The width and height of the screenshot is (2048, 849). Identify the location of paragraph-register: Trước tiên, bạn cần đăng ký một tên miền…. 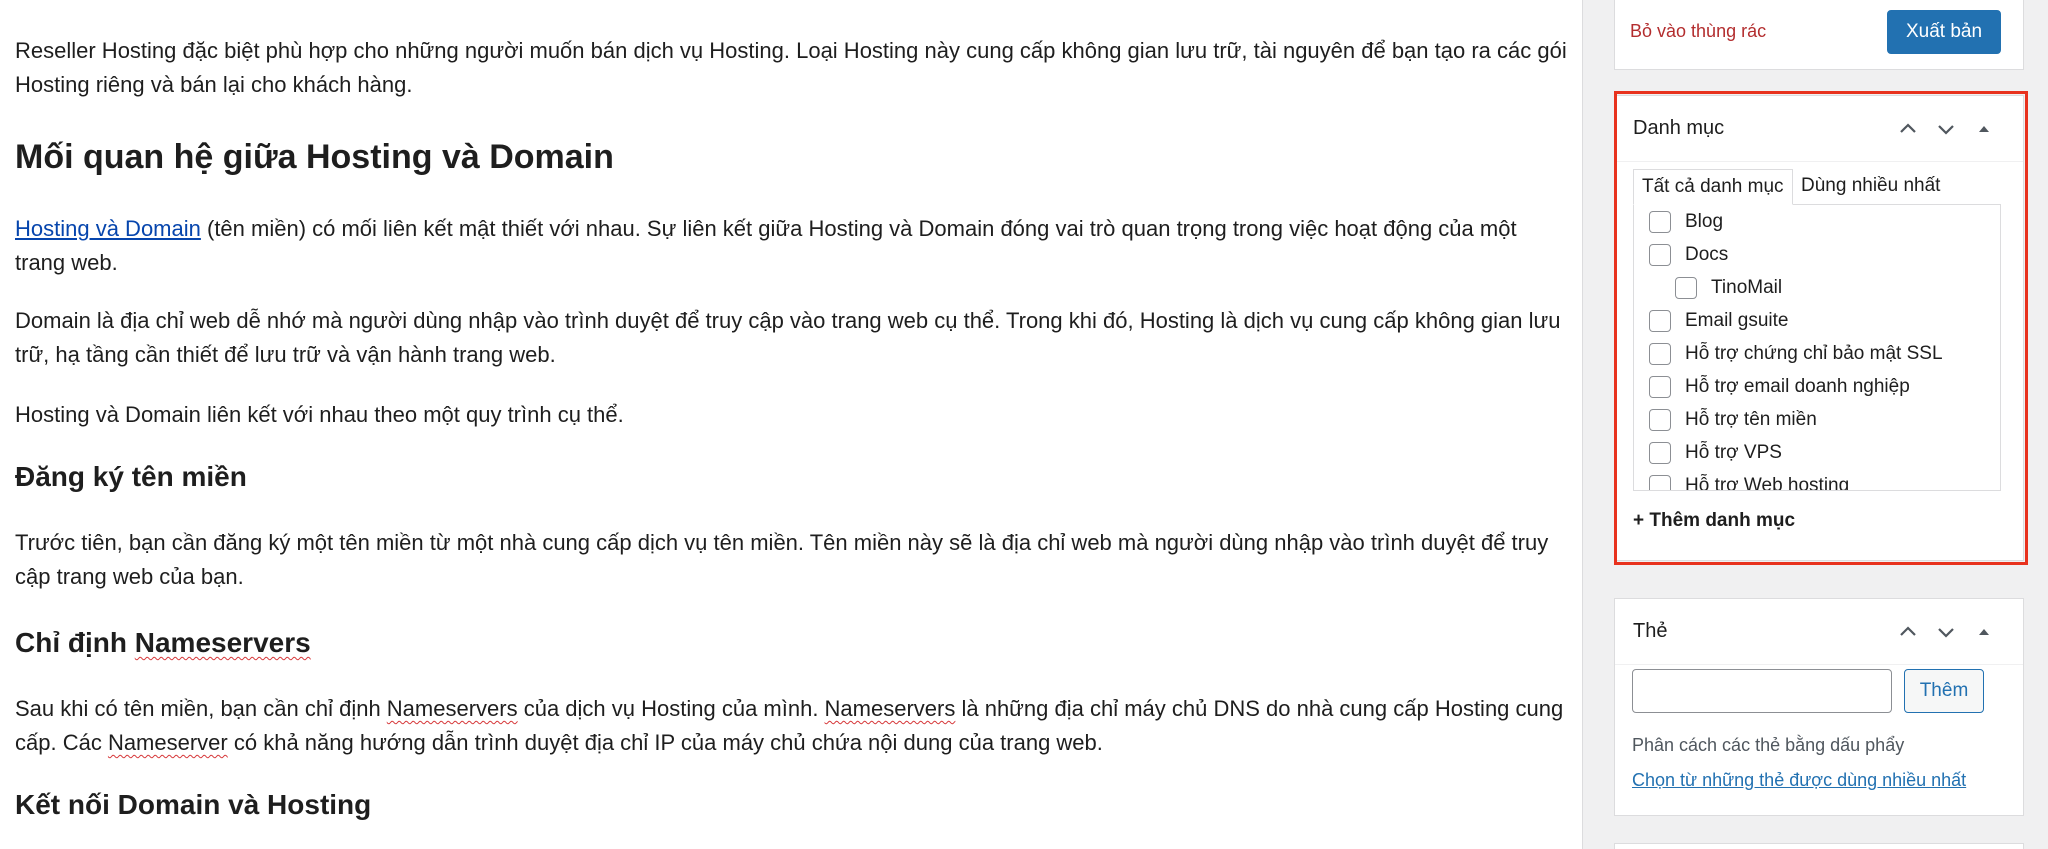
(792, 560).